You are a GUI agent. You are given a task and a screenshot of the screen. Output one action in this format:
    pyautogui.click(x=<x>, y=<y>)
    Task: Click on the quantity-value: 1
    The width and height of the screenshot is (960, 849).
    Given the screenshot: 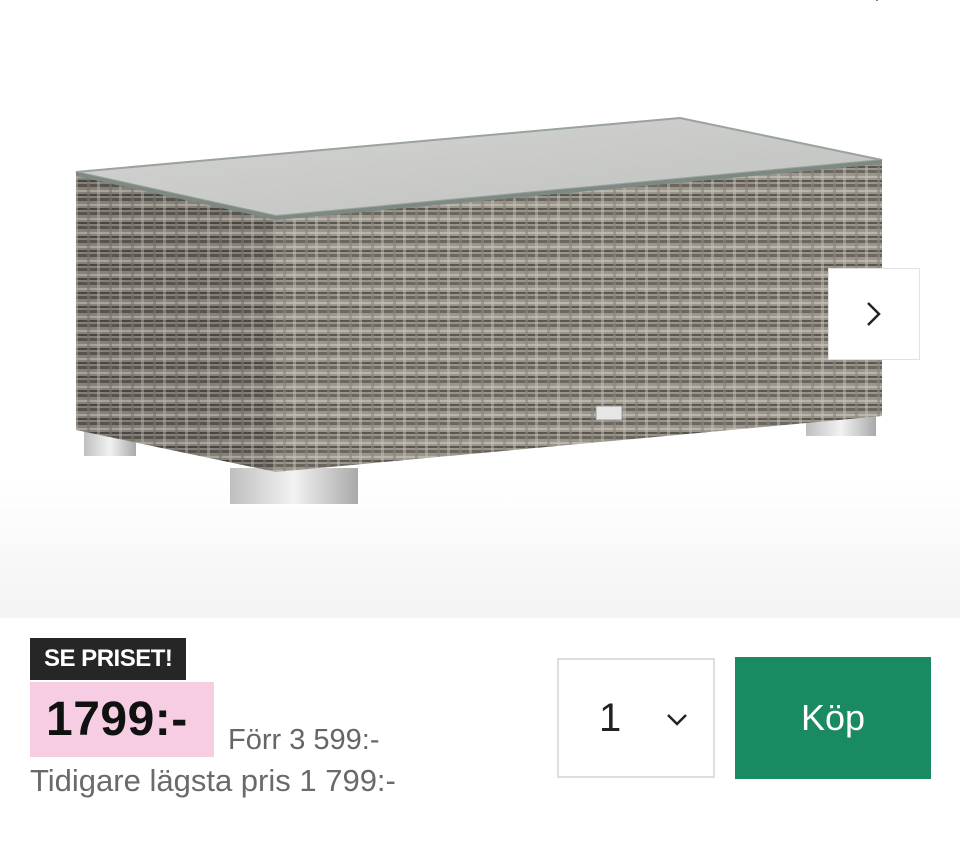 What is the action you would take?
    pyautogui.click(x=610, y=718)
    